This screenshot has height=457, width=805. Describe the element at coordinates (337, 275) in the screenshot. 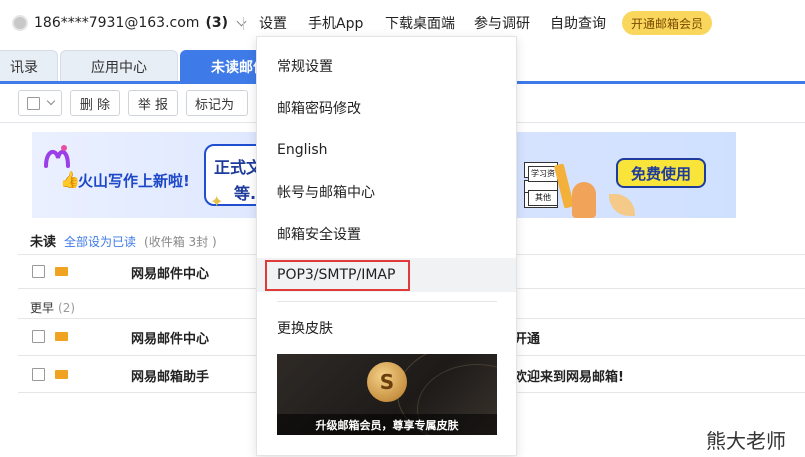

I see `highlight-box` at that location.